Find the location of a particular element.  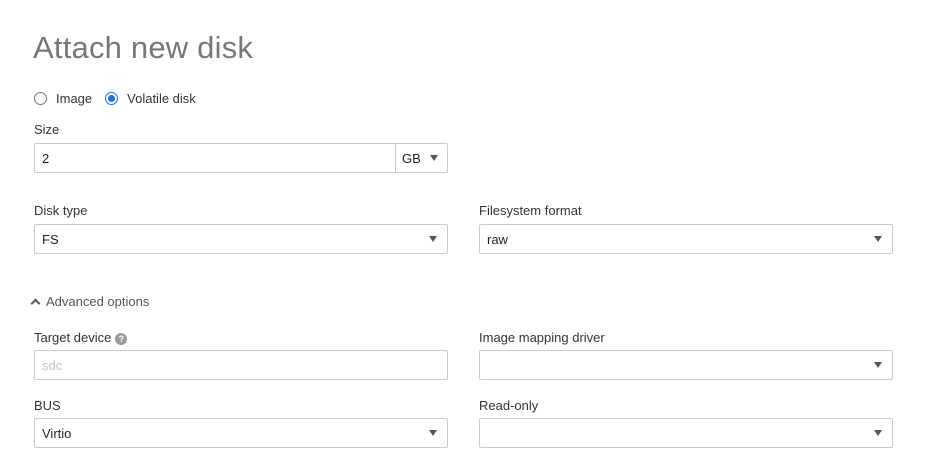

dialog-title: Attach new disk is located at coordinates (143, 47).